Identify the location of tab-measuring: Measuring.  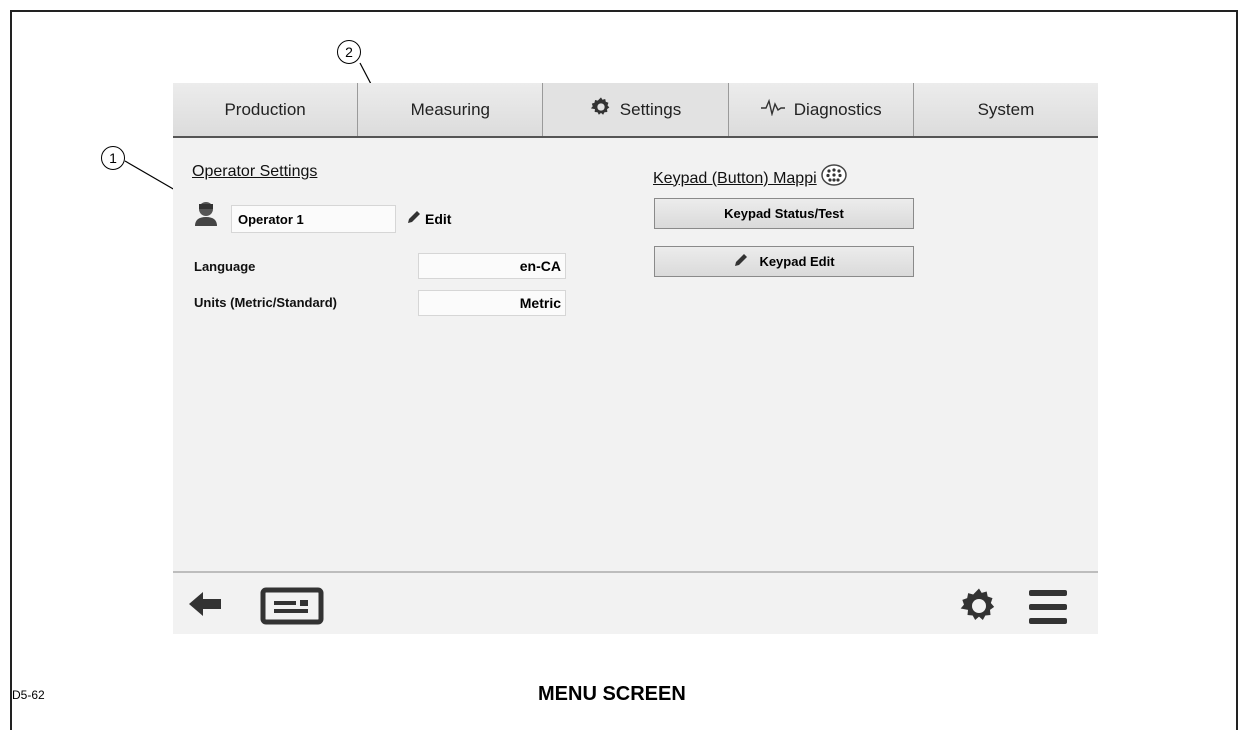
(451, 109).